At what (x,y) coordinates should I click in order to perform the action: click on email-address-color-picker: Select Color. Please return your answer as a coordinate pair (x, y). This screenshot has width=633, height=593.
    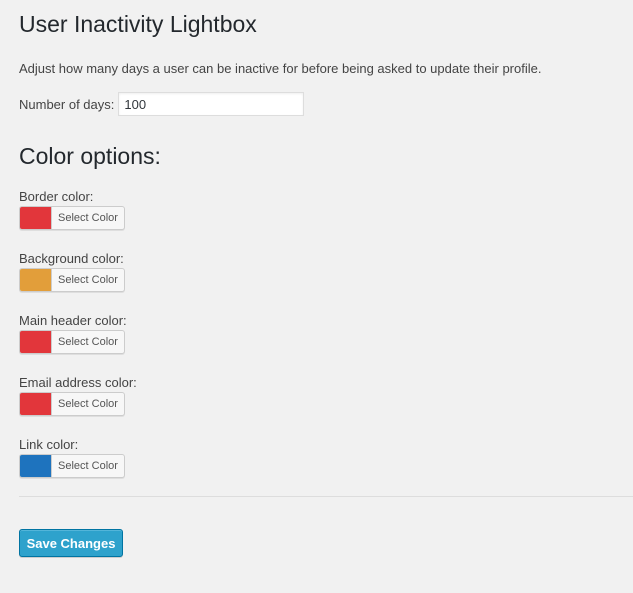
    Looking at the image, I should click on (72, 404).